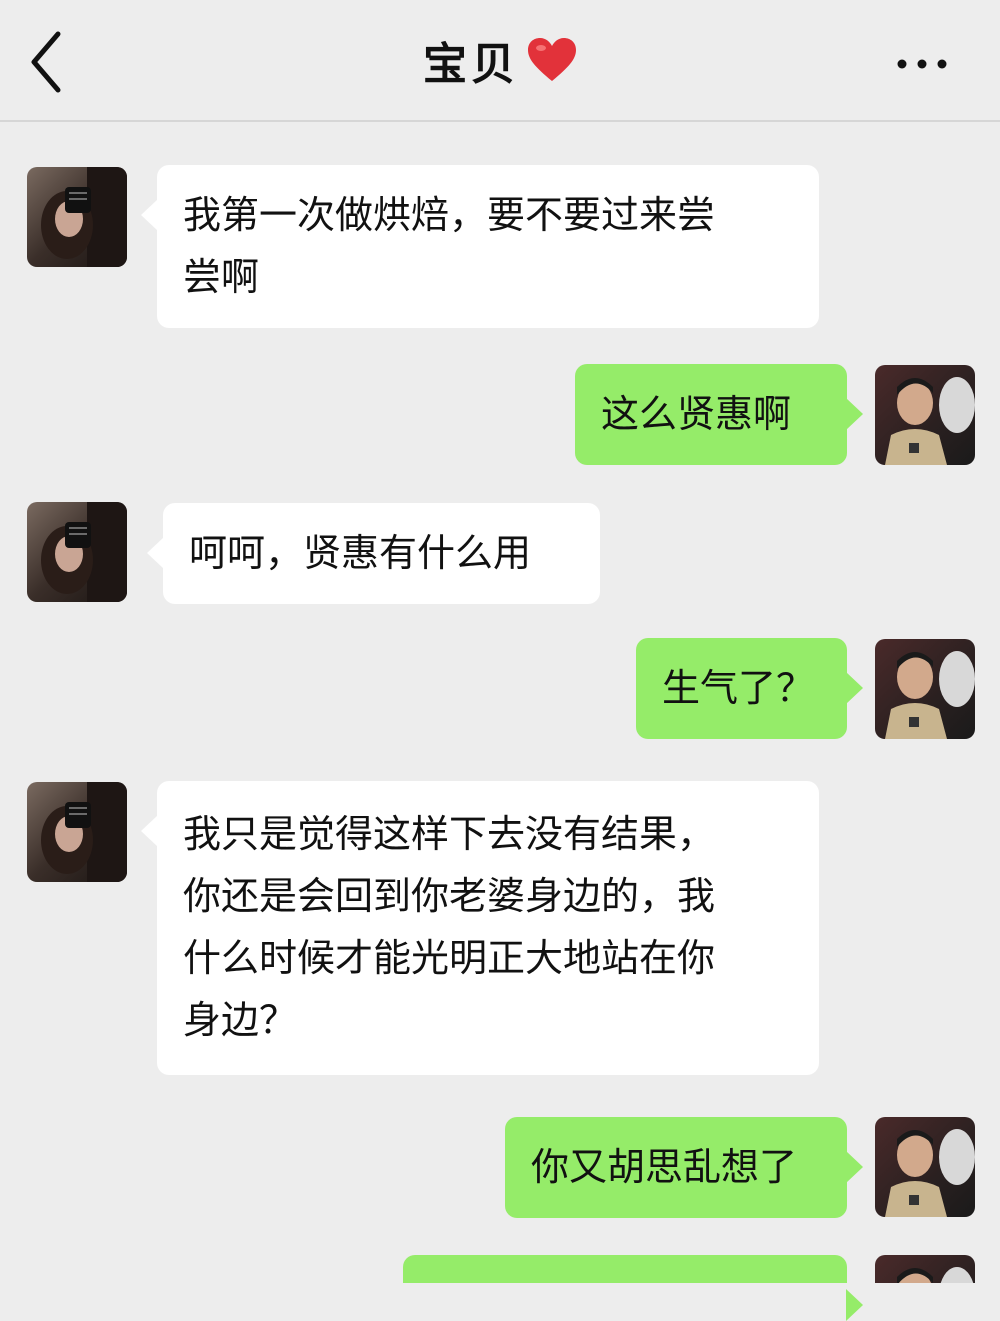 Image resolution: width=1000 pixels, height=1321 pixels. Describe the element at coordinates (552, 60) in the screenshot. I see `heart-icon` at that location.